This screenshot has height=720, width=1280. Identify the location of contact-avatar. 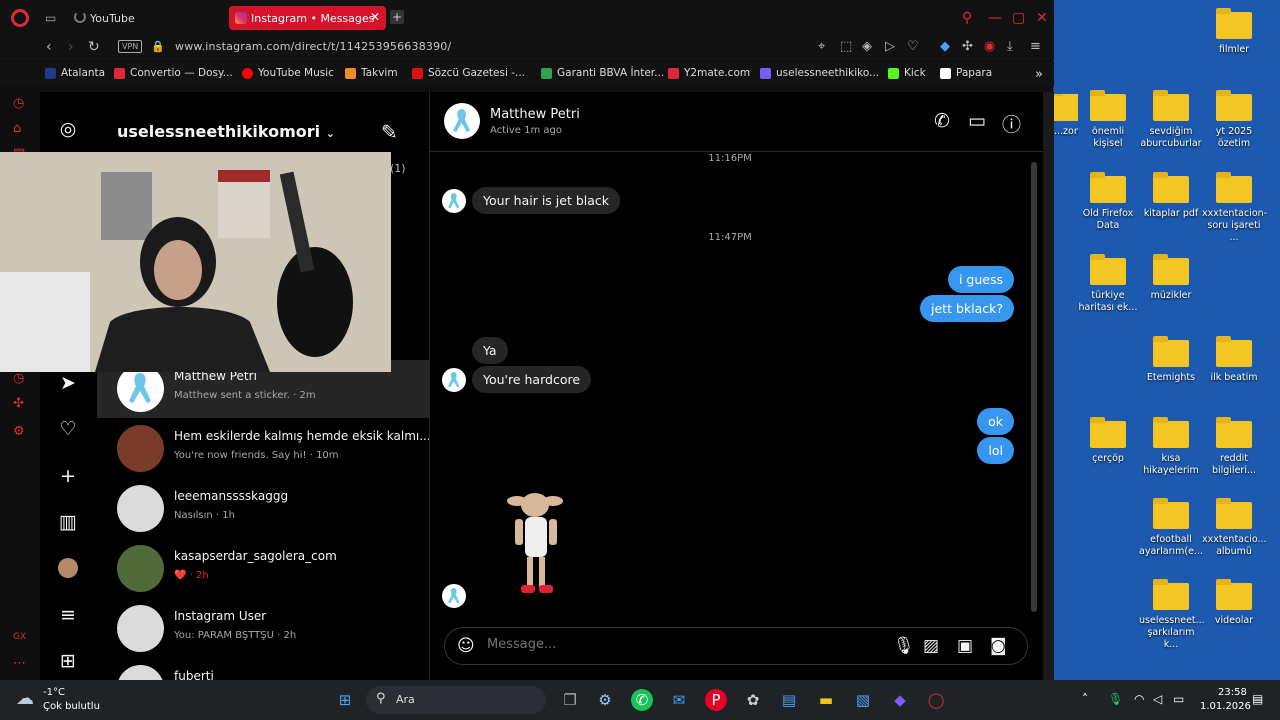
(462, 121).